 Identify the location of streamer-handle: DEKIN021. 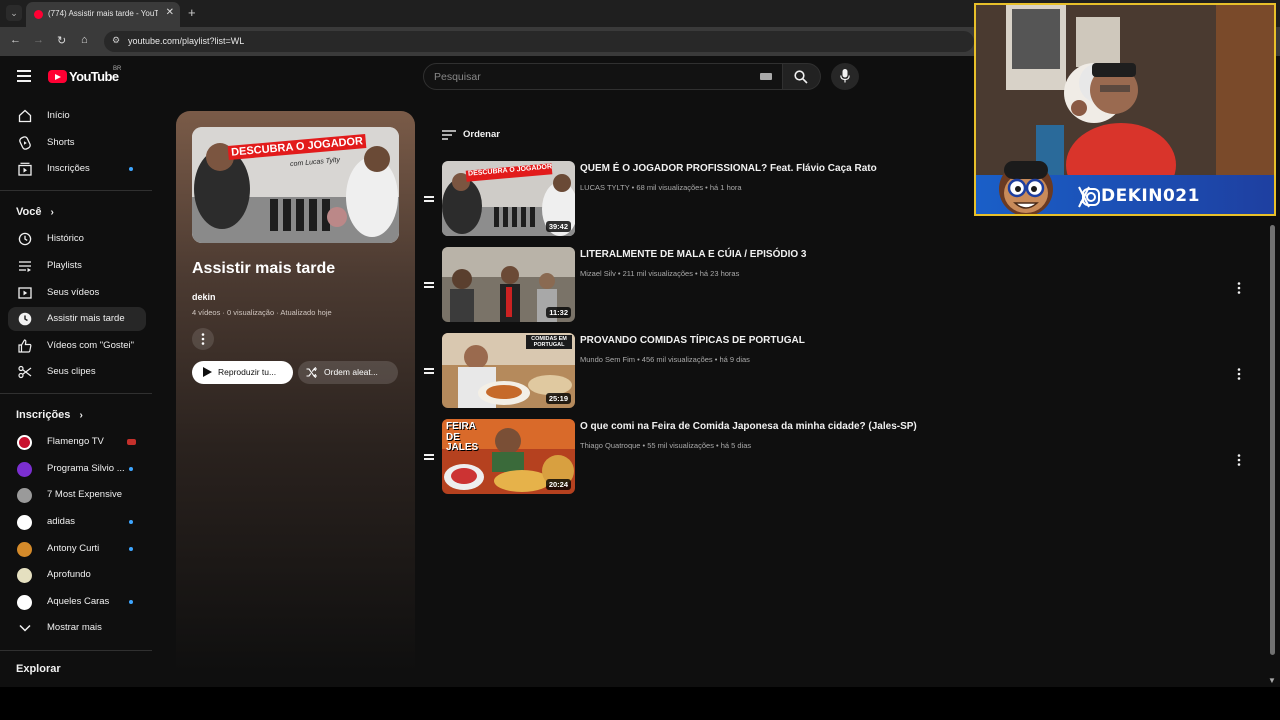
(1150, 196).